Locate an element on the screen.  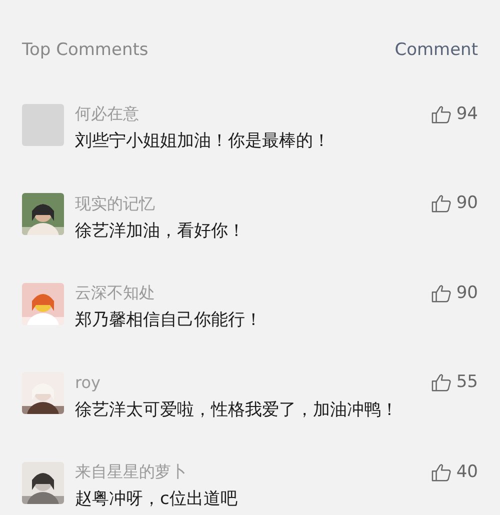
comment-text: 赵粤冲呀，c位出道吧 is located at coordinates (156, 499).